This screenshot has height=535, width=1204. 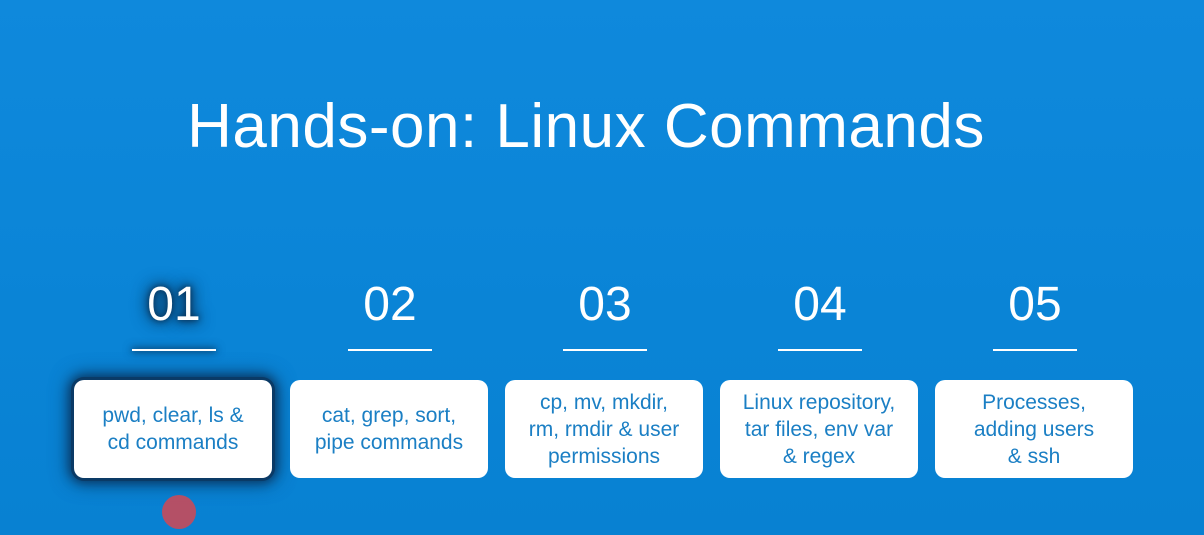 I want to click on step-card: Processes, adding users & ssh, so click(x=1034, y=429).